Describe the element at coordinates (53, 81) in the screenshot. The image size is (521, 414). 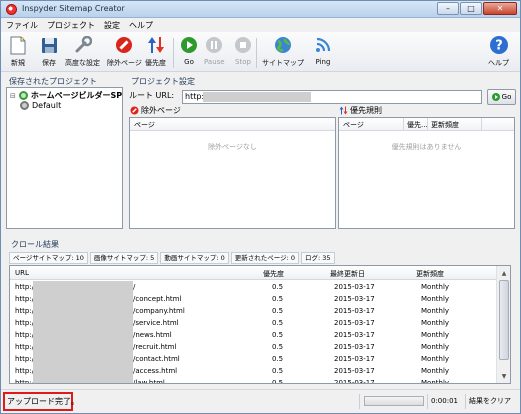
I see `saved-projects-heading: 保存されたプロジェクト` at that location.